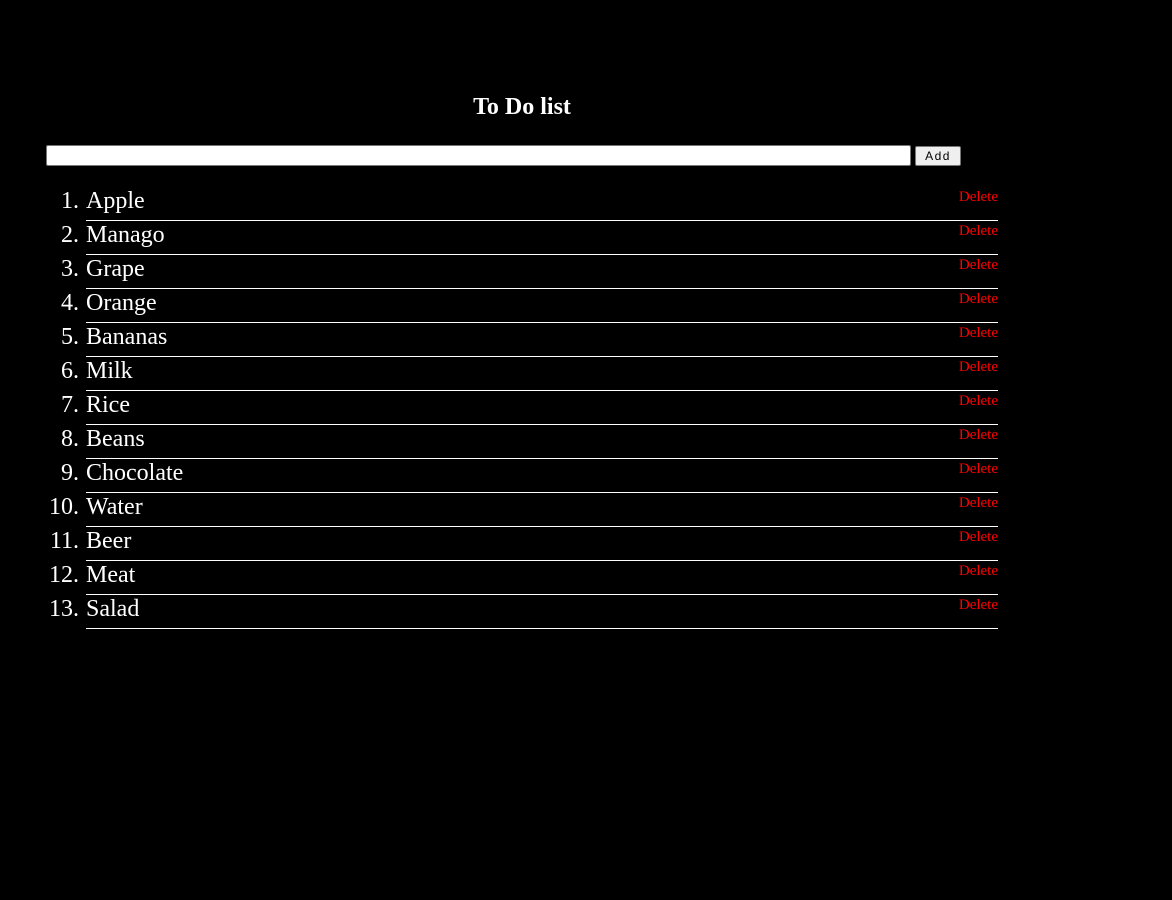  I want to click on list-item: 12. Meat Delete, so click(523, 578).